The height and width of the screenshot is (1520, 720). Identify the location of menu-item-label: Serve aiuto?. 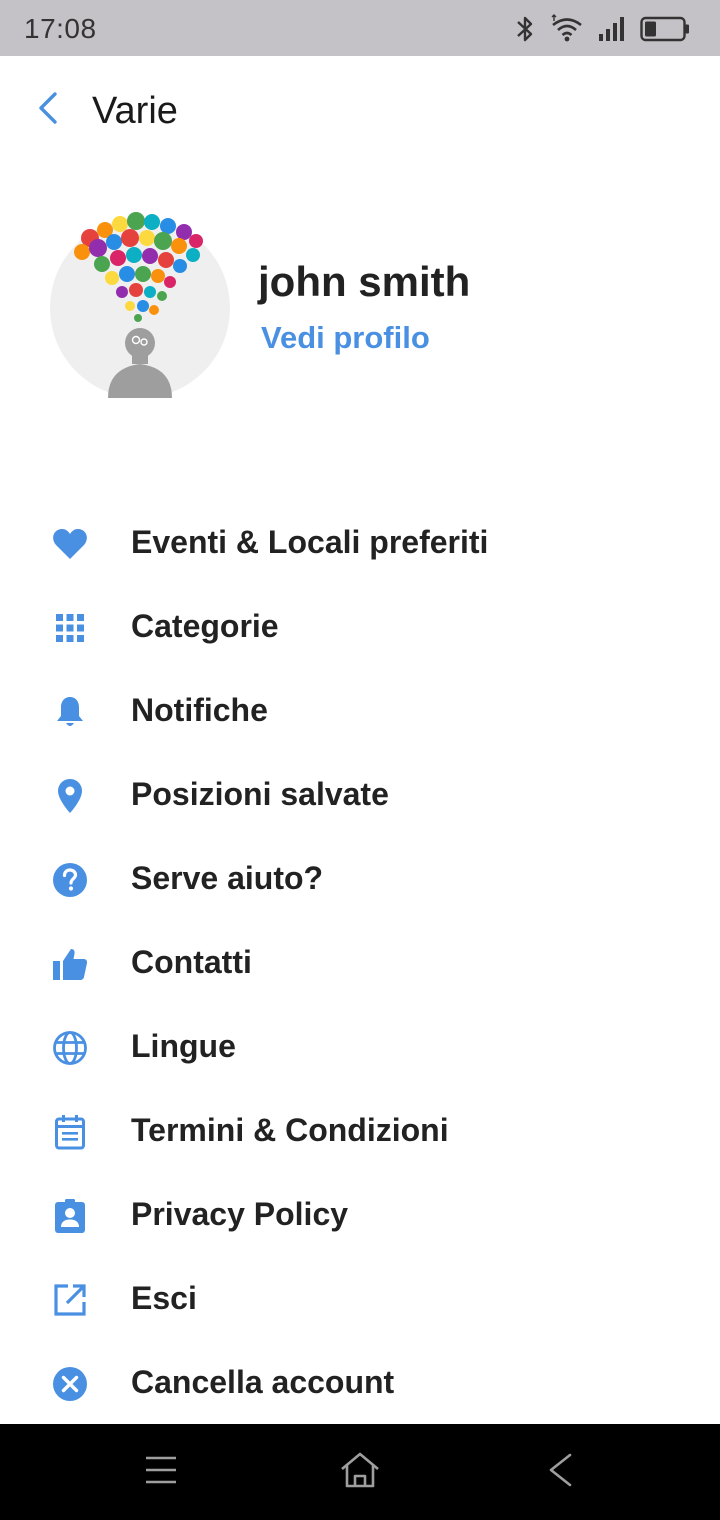
(227, 878).